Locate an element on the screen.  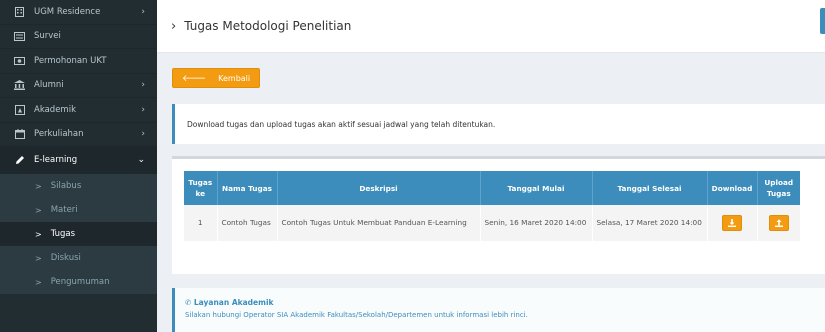
sidebar-item-label: UGM Residence is located at coordinates (67, 11).